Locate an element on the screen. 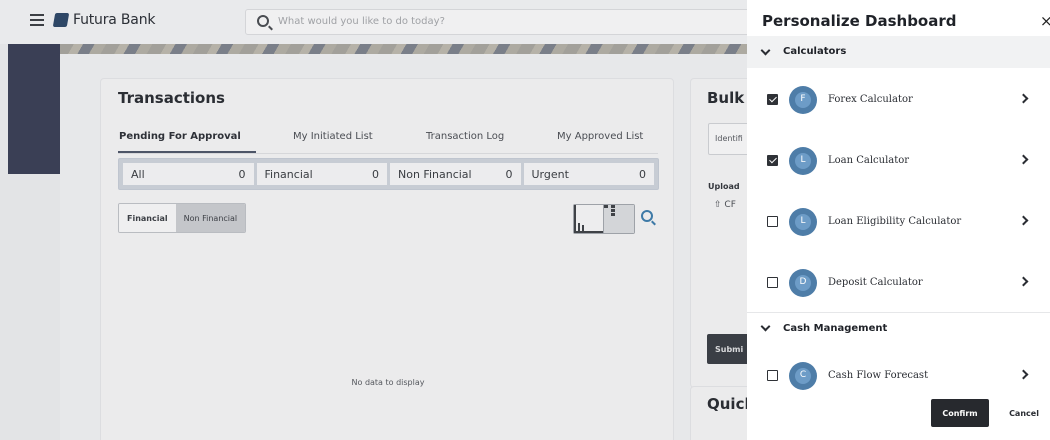 This screenshot has width=1050, height=440. panel-title: Personalize Dashboard is located at coordinates (859, 21).